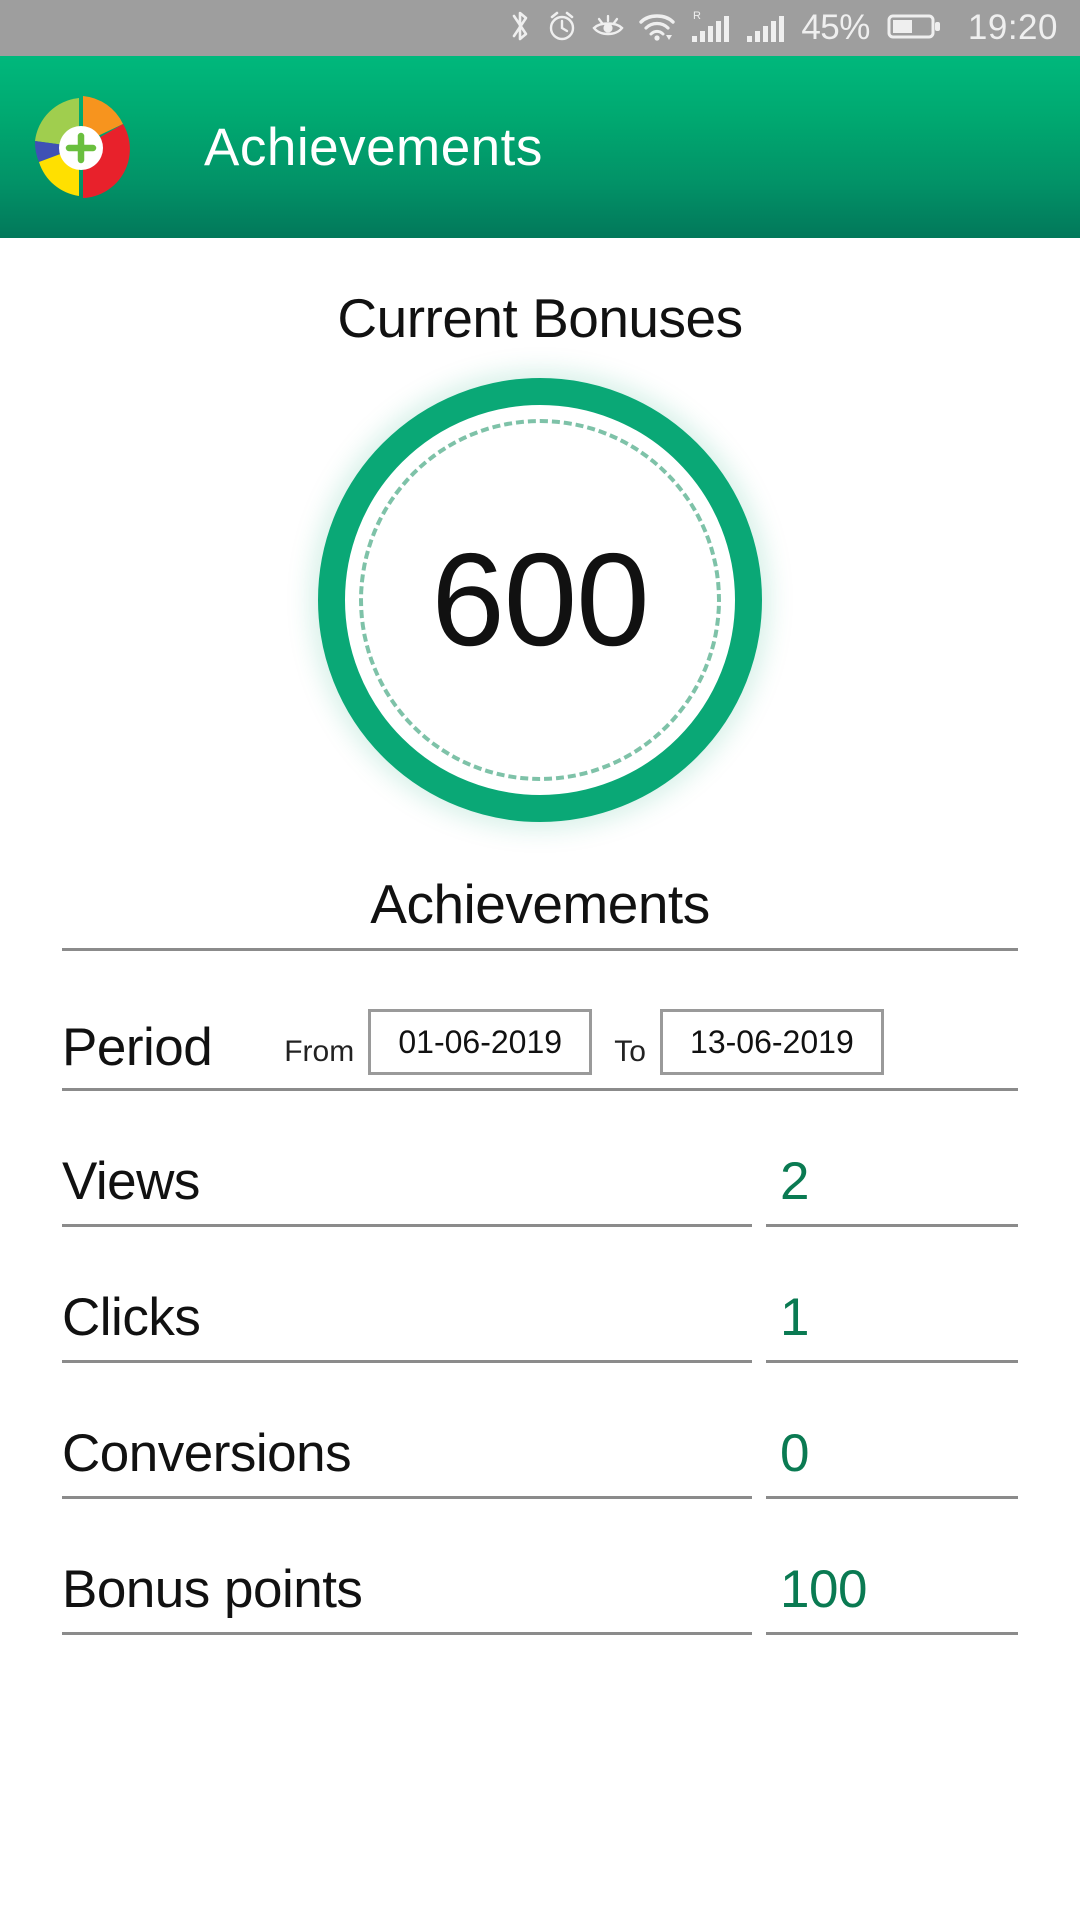  I want to click on svg-text: R, so click(697, 16).